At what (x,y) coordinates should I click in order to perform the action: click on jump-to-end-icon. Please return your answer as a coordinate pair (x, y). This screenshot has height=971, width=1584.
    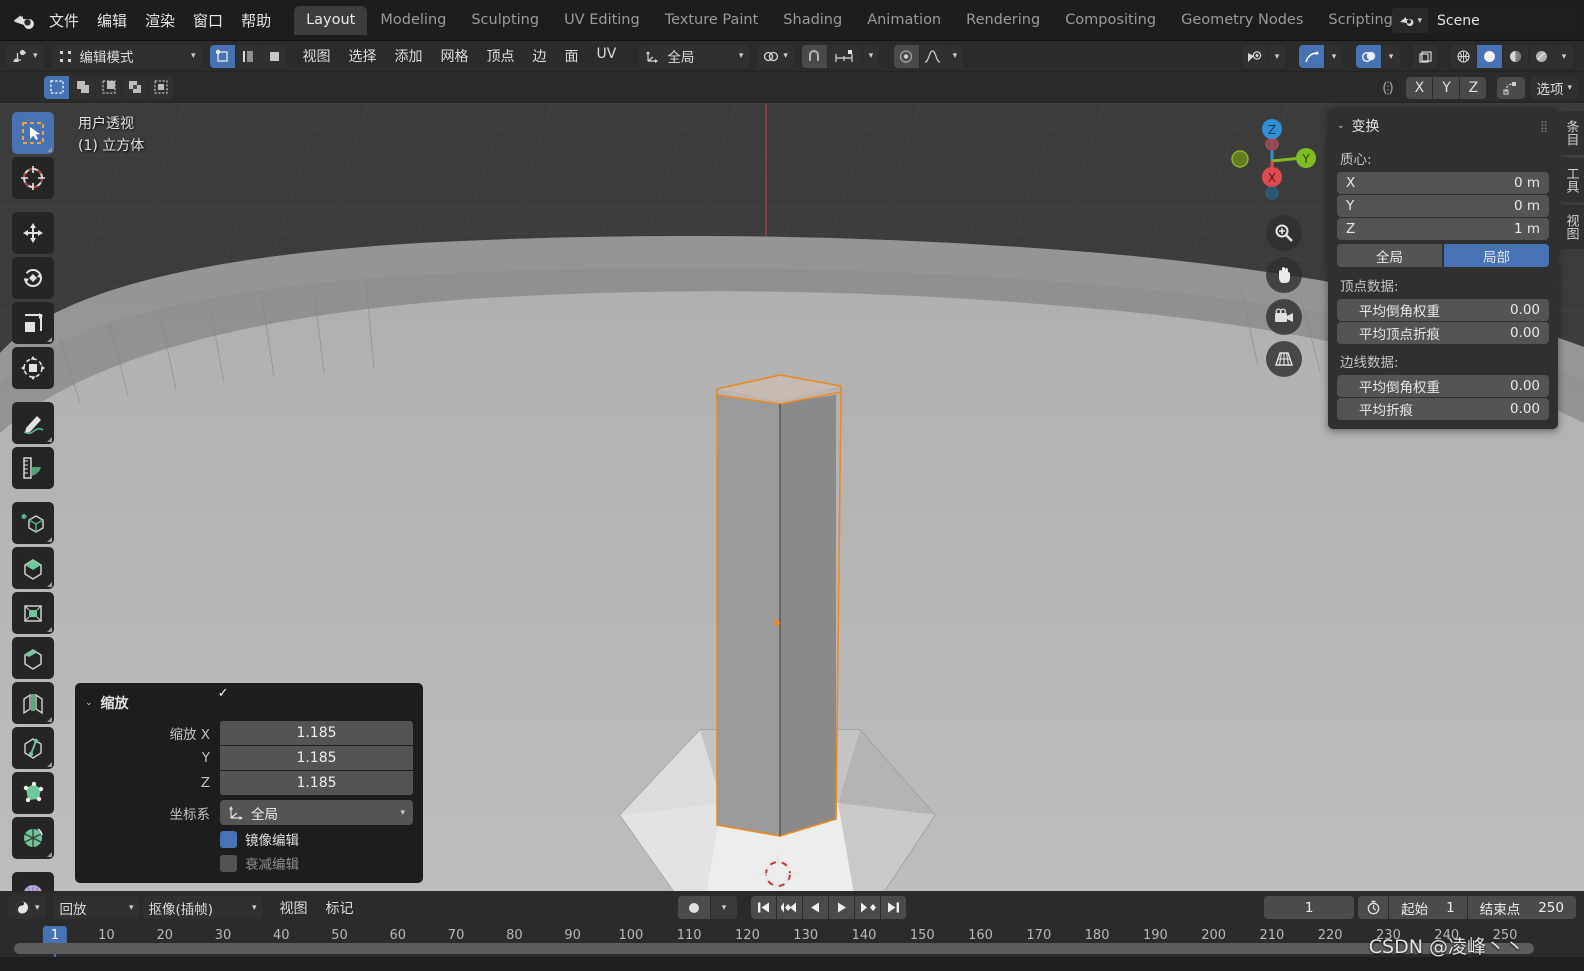
    Looking at the image, I should click on (893, 907).